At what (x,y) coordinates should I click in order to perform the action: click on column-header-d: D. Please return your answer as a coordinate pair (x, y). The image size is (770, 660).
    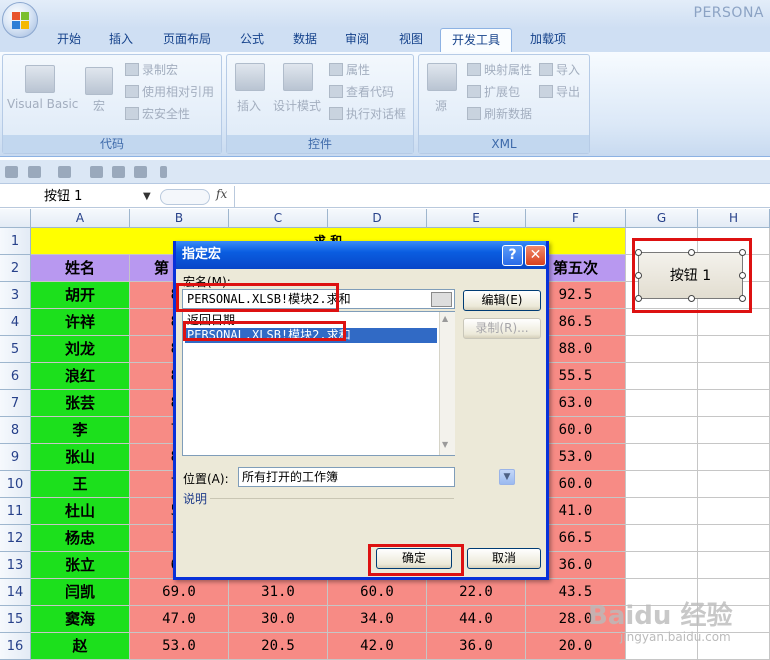
    Looking at the image, I should click on (377, 218).